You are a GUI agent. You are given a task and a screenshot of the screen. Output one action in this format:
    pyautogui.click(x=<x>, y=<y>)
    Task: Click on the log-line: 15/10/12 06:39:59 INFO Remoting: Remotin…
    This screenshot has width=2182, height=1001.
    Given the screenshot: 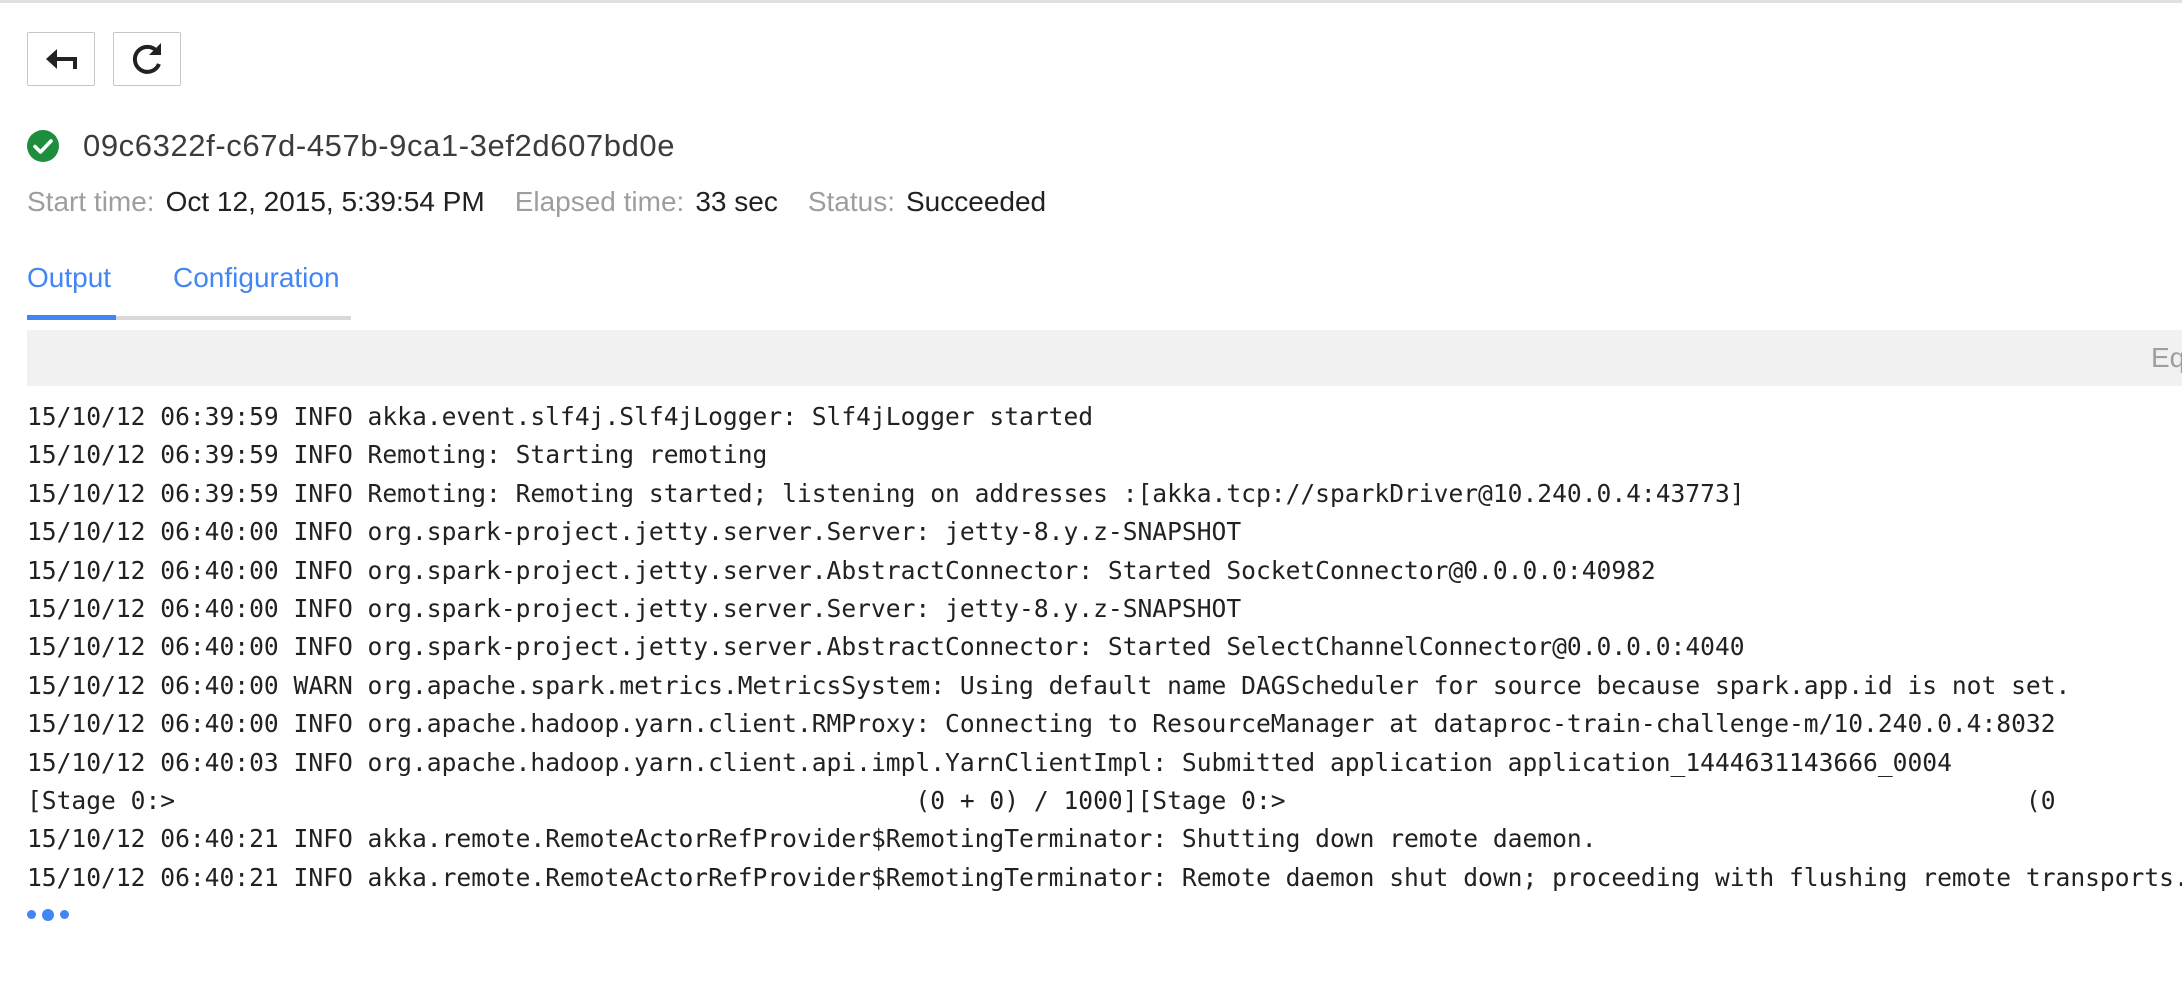 What is the action you would take?
    pyautogui.click(x=886, y=493)
    